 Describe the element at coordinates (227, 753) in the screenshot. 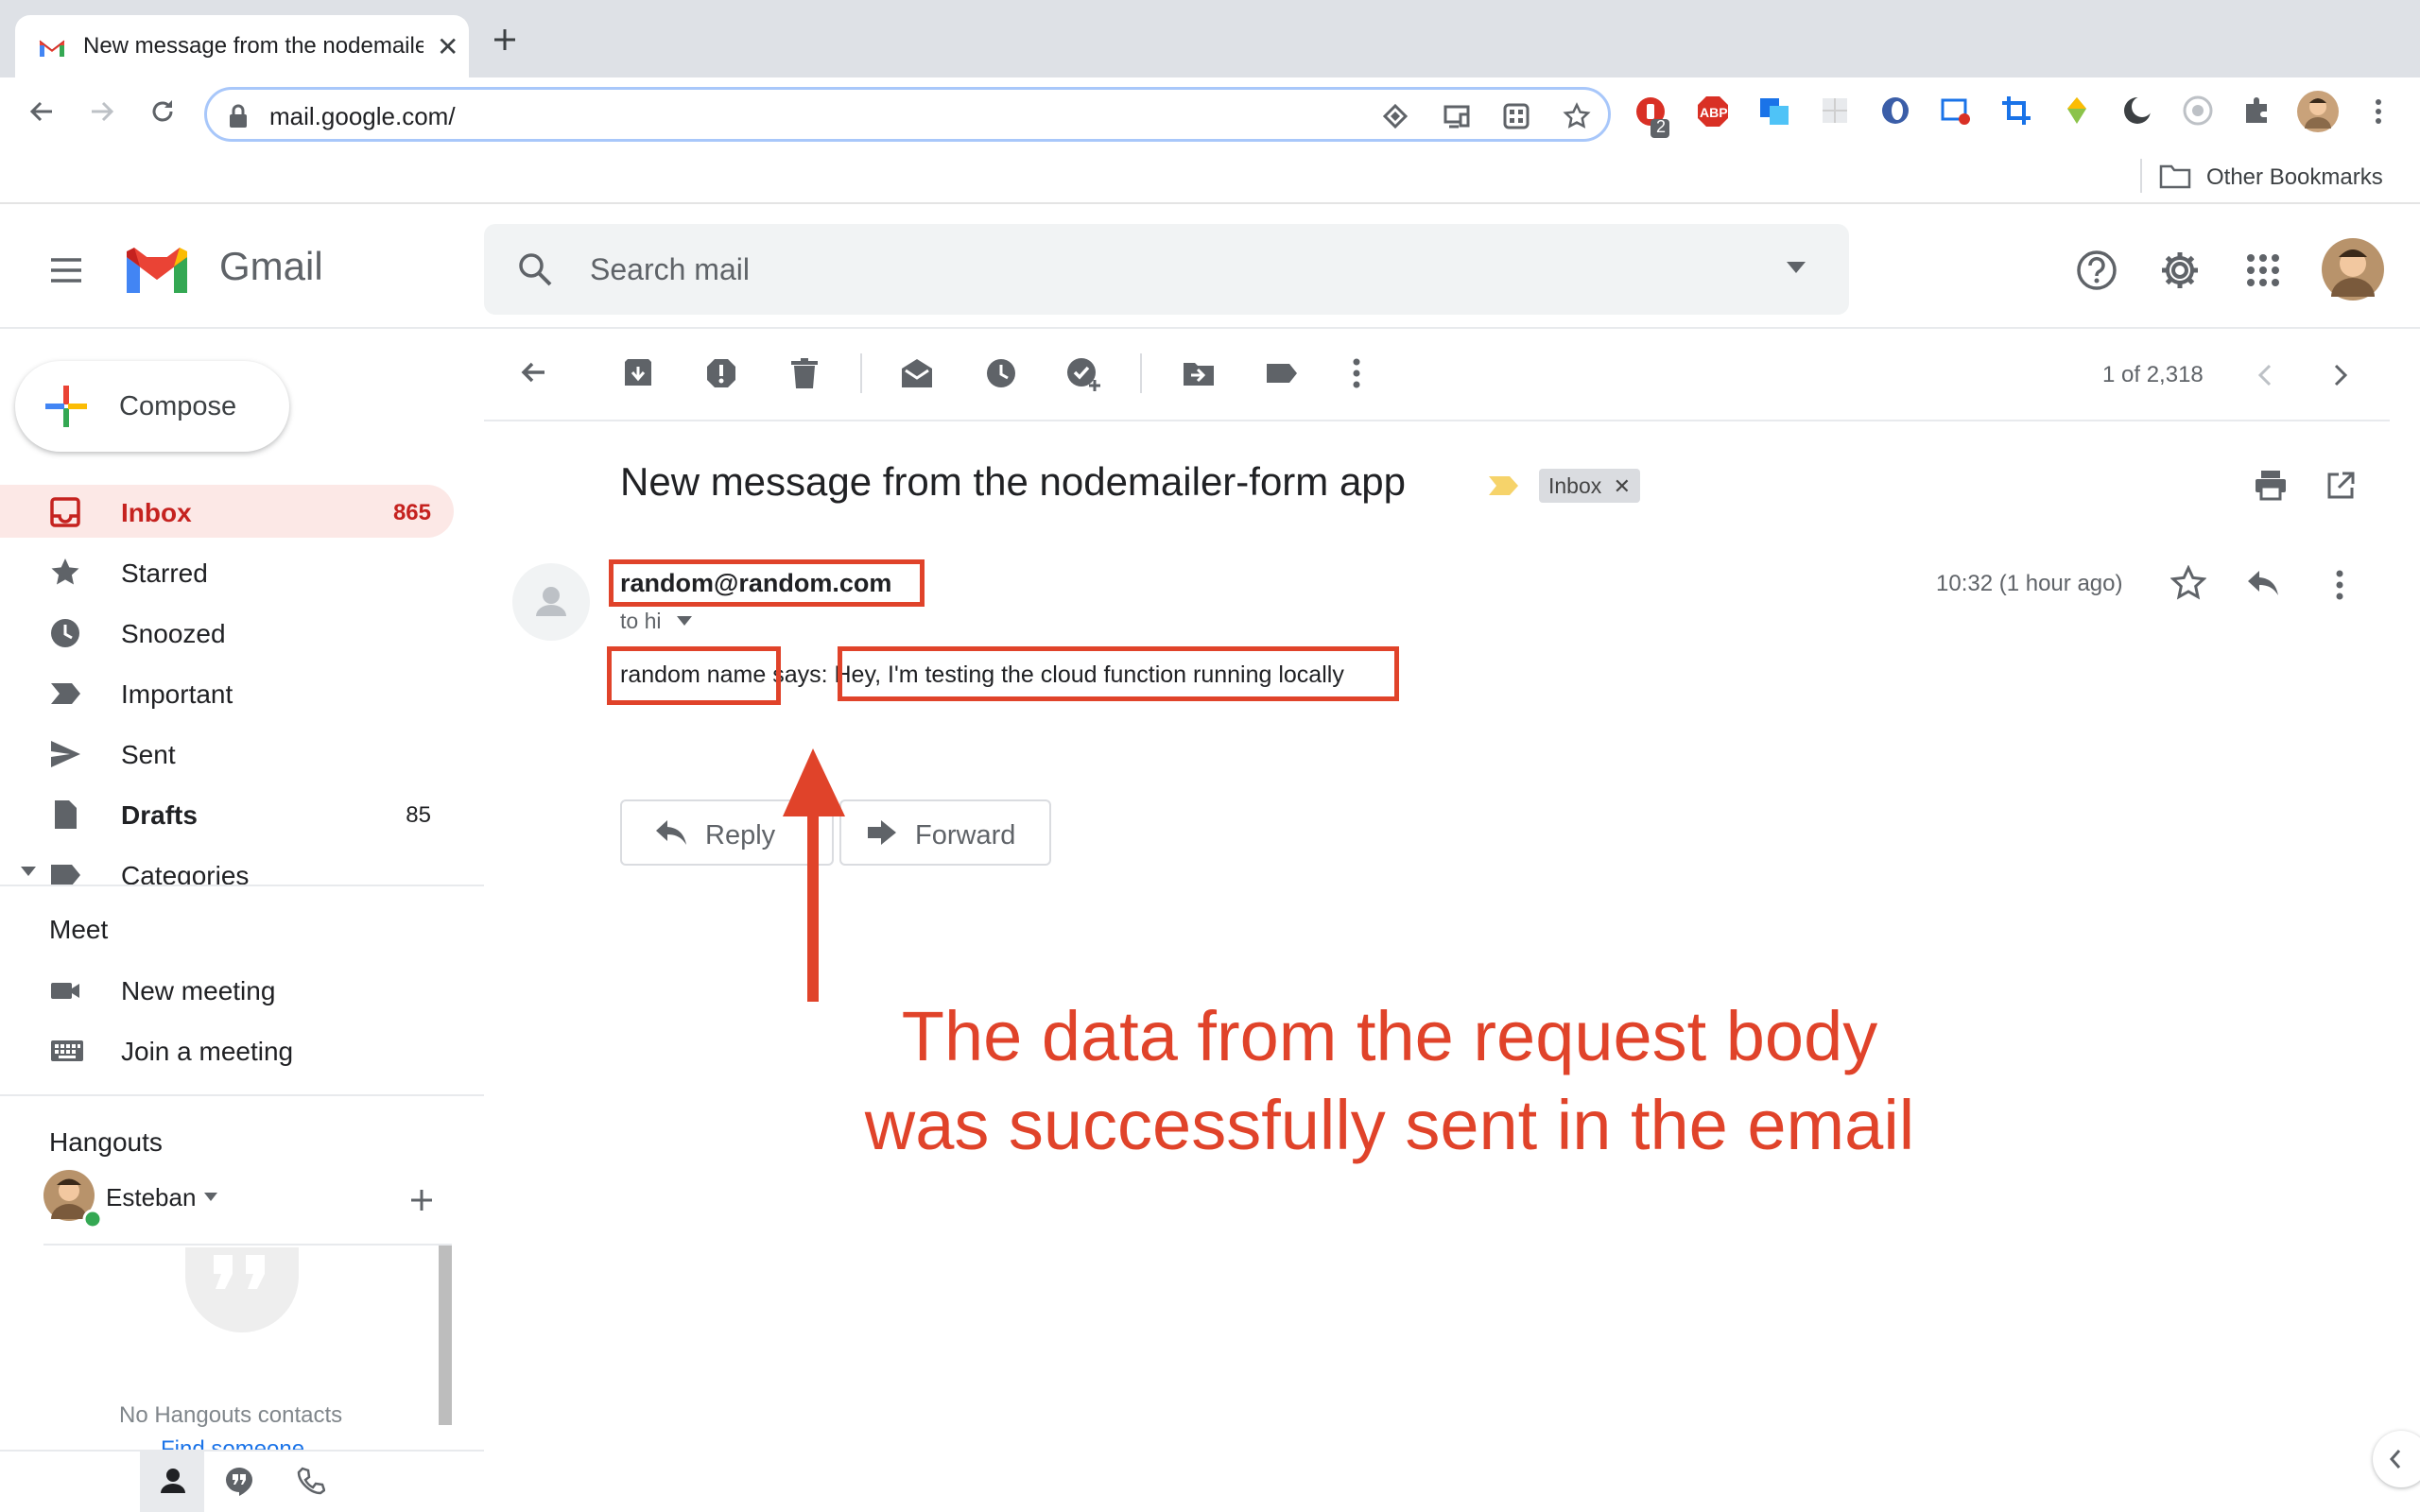

I see `sidebar-item-sent: Sent` at that location.